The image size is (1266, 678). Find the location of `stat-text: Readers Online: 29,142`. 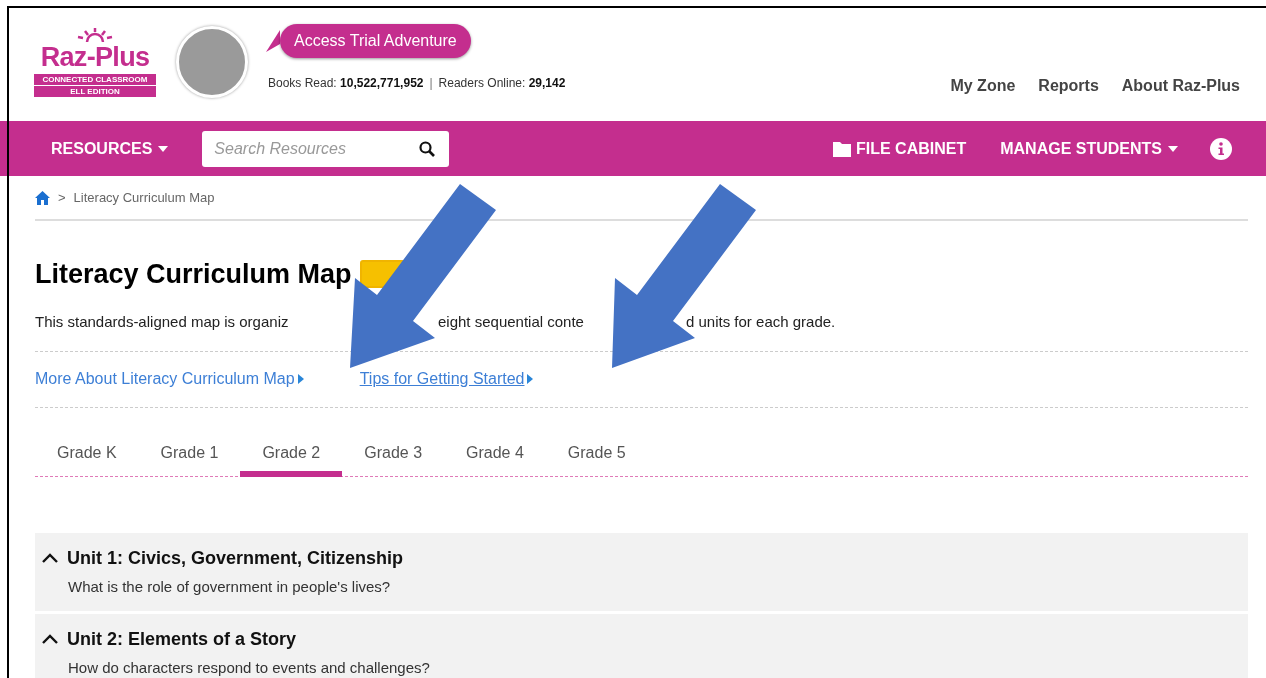

stat-text: Readers Online: 29,142 is located at coordinates (502, 83).